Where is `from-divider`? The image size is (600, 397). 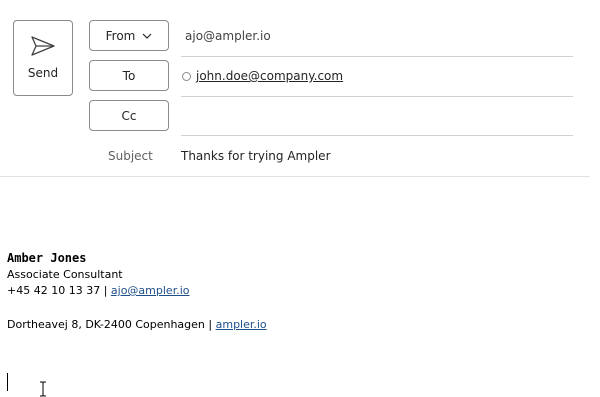
from-divider is located at coordinates (377, 56).